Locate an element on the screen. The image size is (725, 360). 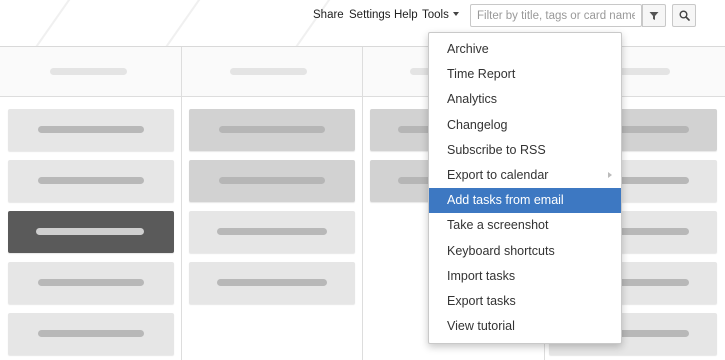
settings-link: Settings is located at coordinates (370, 16).